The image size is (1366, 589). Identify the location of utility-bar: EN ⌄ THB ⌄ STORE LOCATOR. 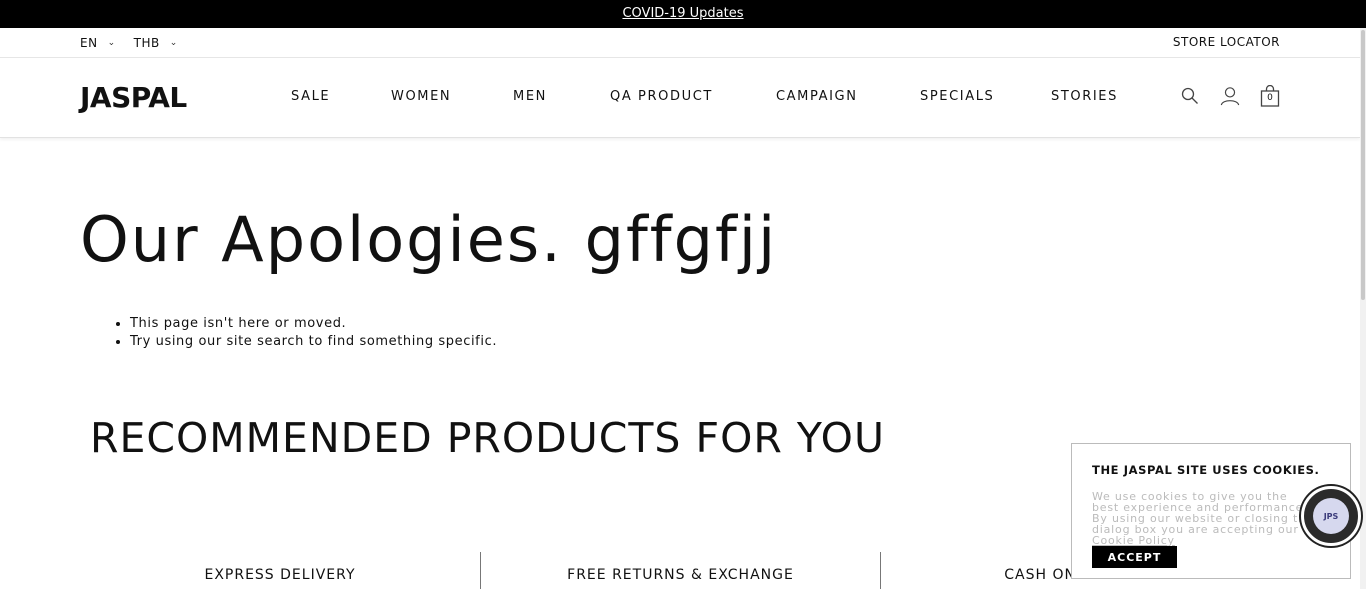
(680, 43).